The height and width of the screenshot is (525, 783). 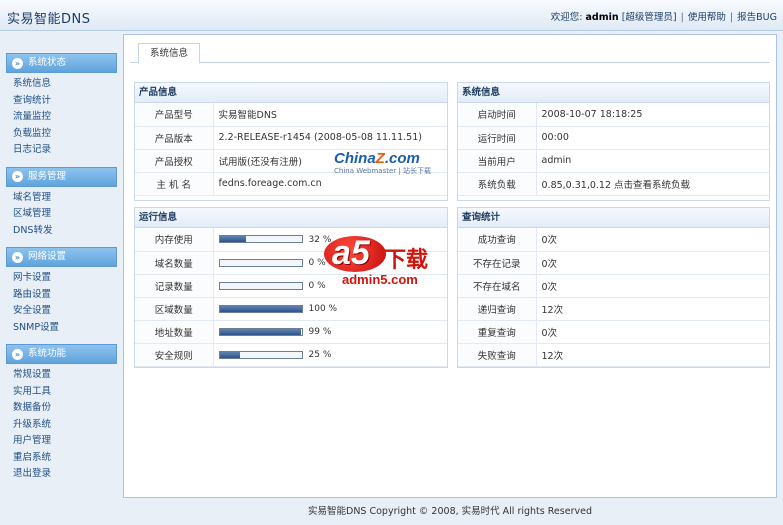 What do you see at coordinates (382, 162) in the screenshot?
I see `chinaz-watermark: ChinaZ.com China Webmaster | 站长下载` at bounding box center [382, 162].